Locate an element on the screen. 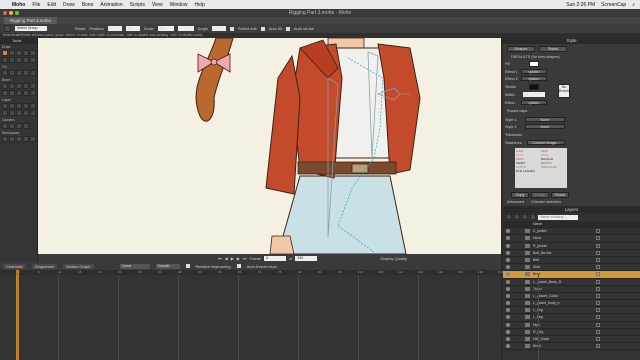 This screenshot has width=640, height=360. copy-button: Copy is located at coordinates (520, 195).